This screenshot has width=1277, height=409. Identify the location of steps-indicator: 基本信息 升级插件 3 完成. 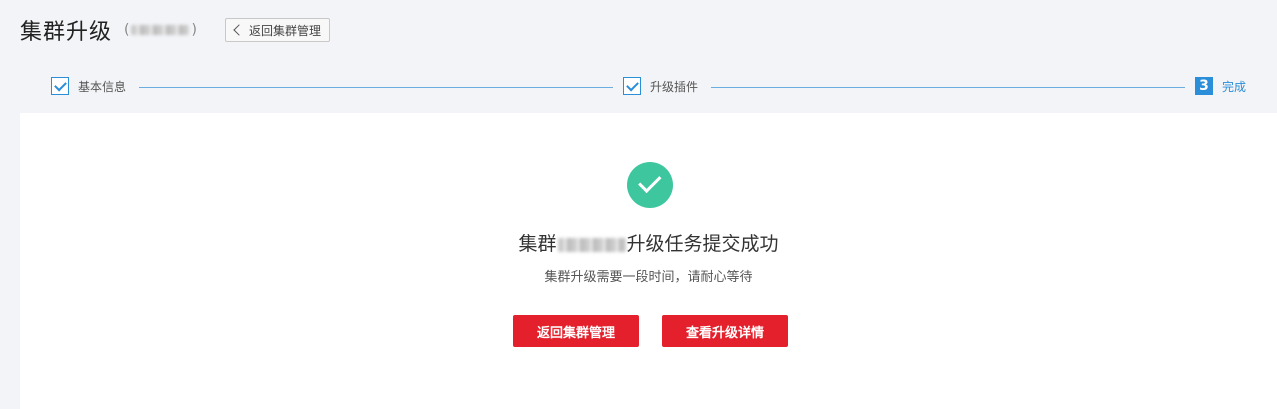
(650, 88).